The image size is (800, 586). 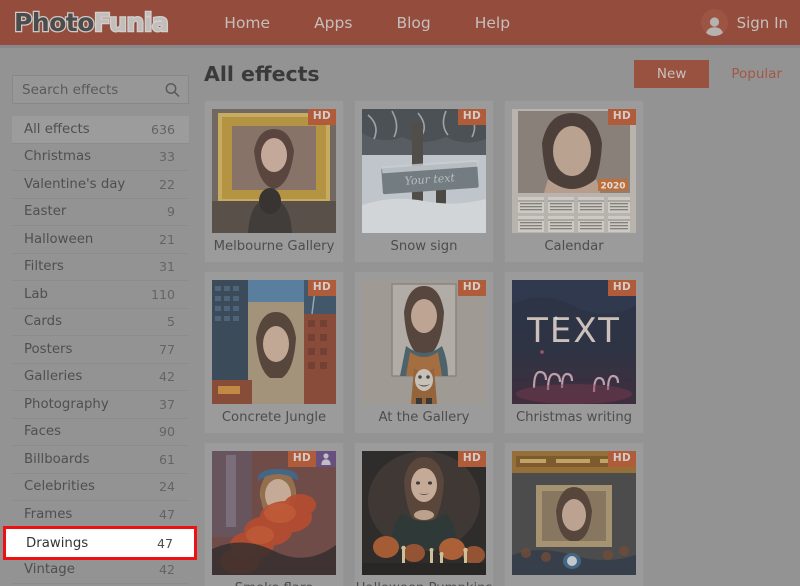 I want to click on effect-label: Melbourne Gallery, so click(x=274, y=246).